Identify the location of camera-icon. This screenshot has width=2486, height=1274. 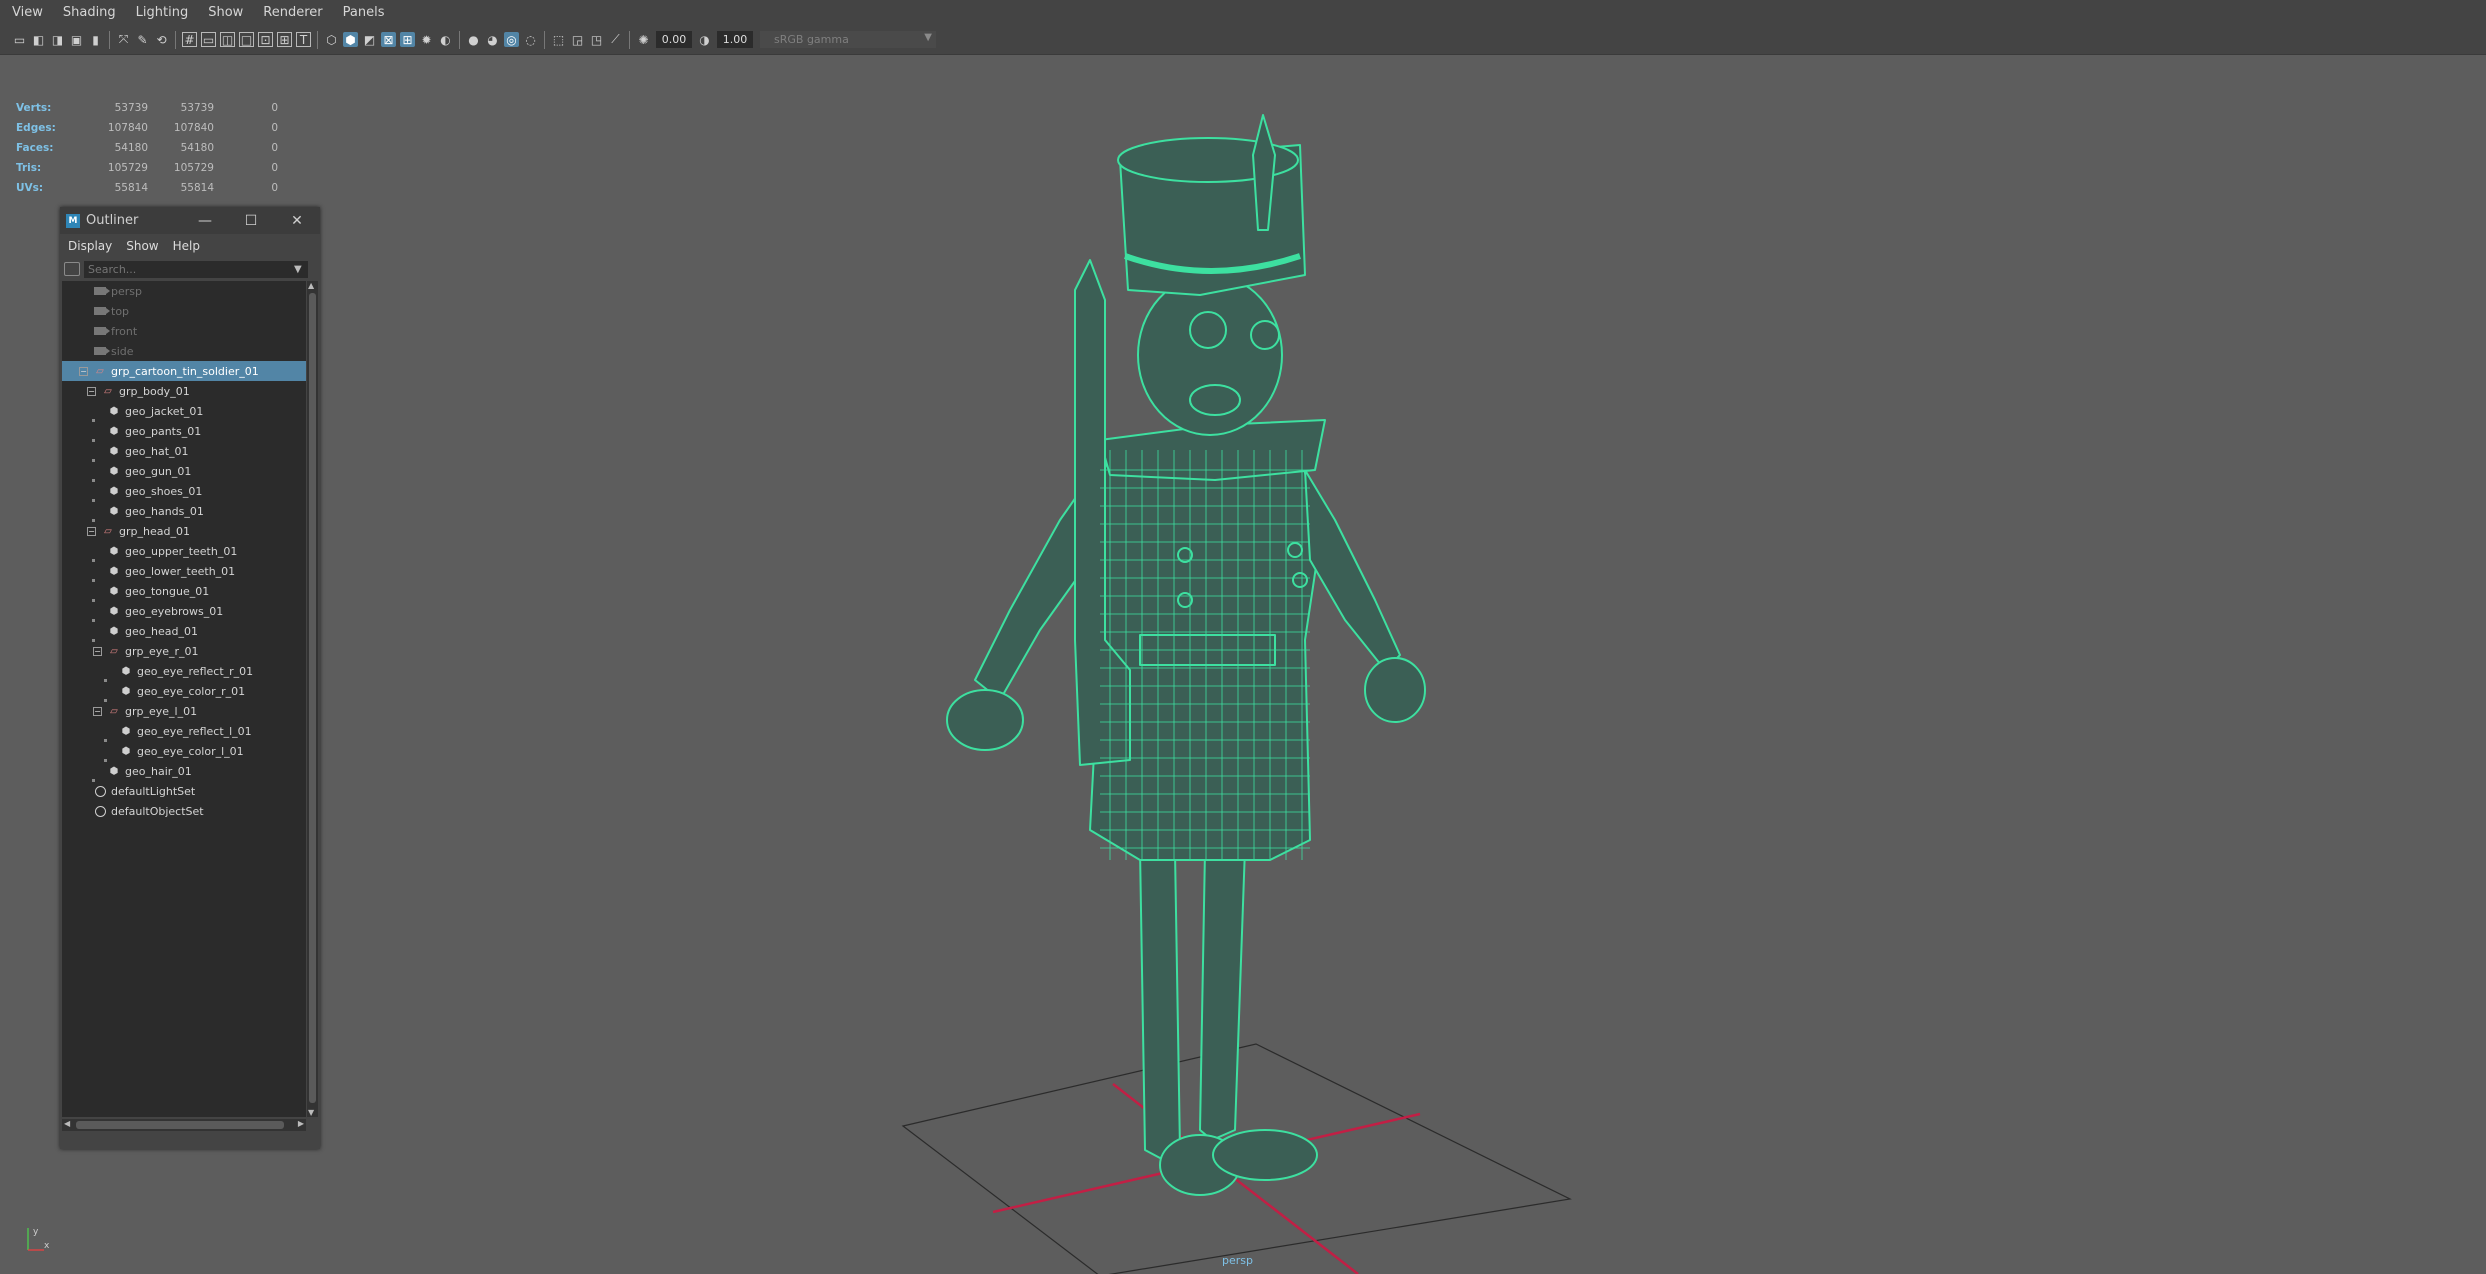
(101, 351).